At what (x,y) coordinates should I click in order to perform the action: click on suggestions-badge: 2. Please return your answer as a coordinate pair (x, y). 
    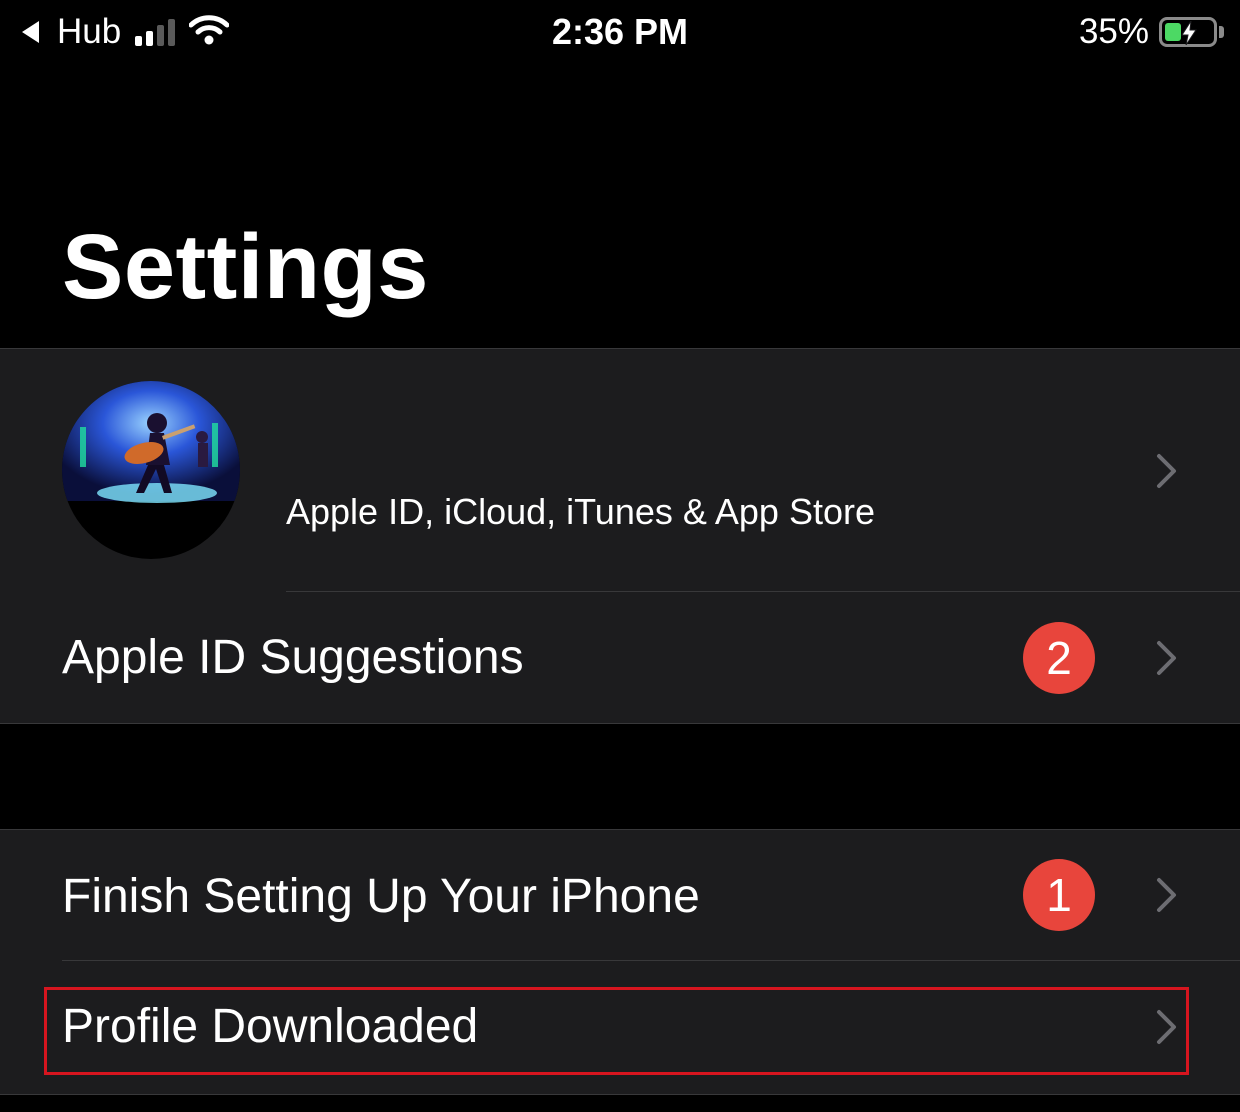
    Looking at the image, I should click on (1059, 658).